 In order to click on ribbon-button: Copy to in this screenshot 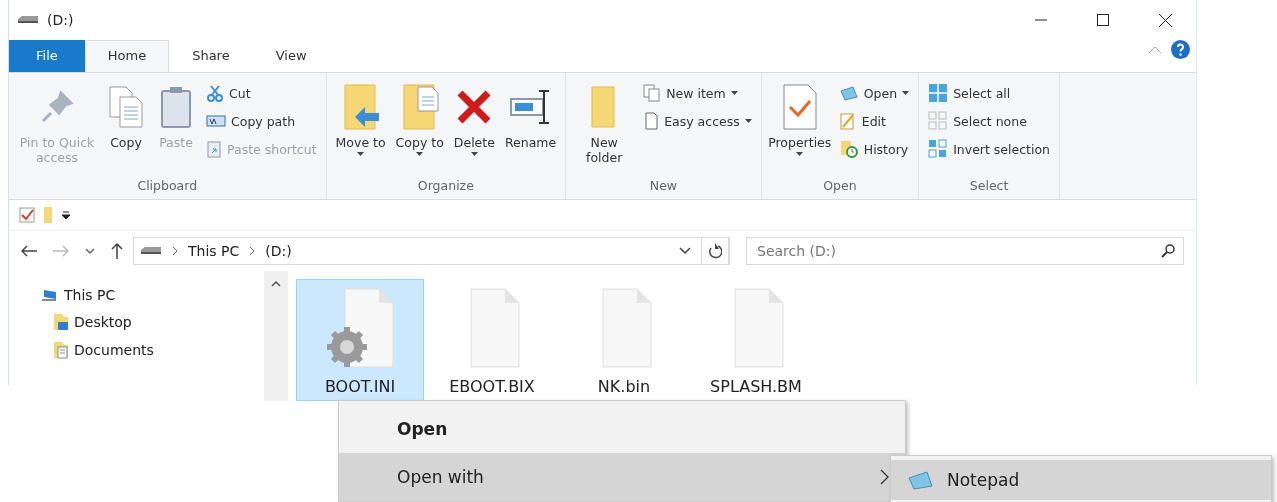, I will do `click(419, 128)`.